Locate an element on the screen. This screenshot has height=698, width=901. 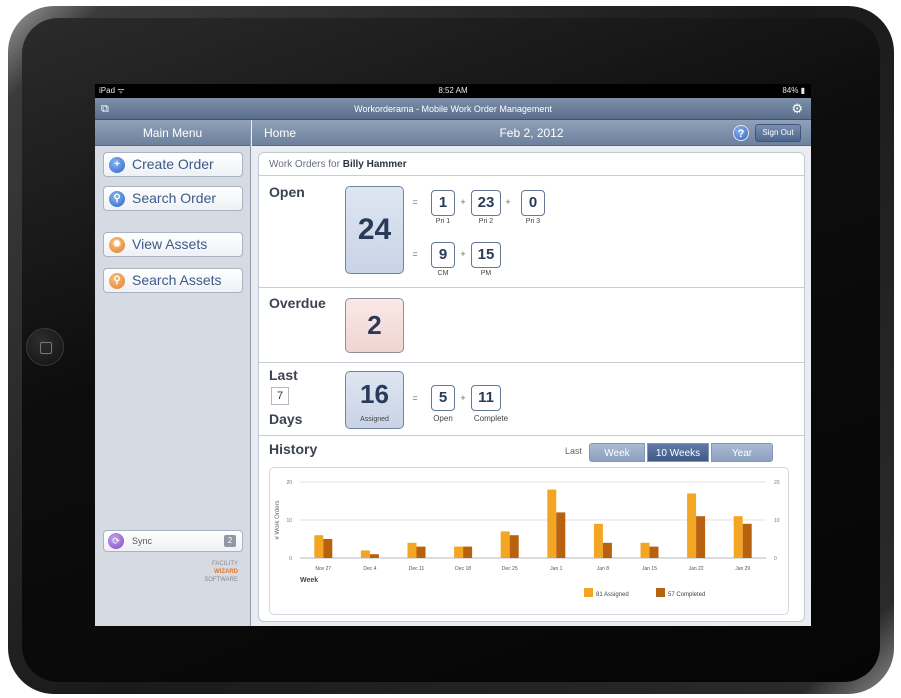
cm-label: CM is located at coordinates (443, 273).